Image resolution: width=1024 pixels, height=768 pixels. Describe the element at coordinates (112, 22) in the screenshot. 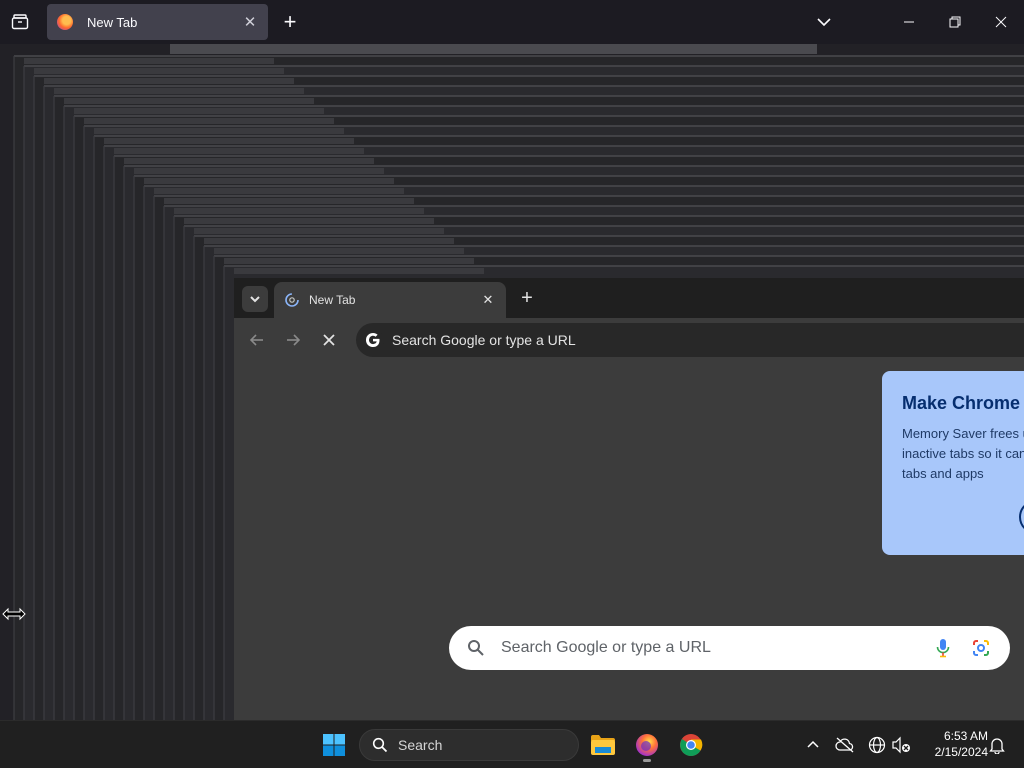

I see `firefox-tab-label: New Tab` at that location.